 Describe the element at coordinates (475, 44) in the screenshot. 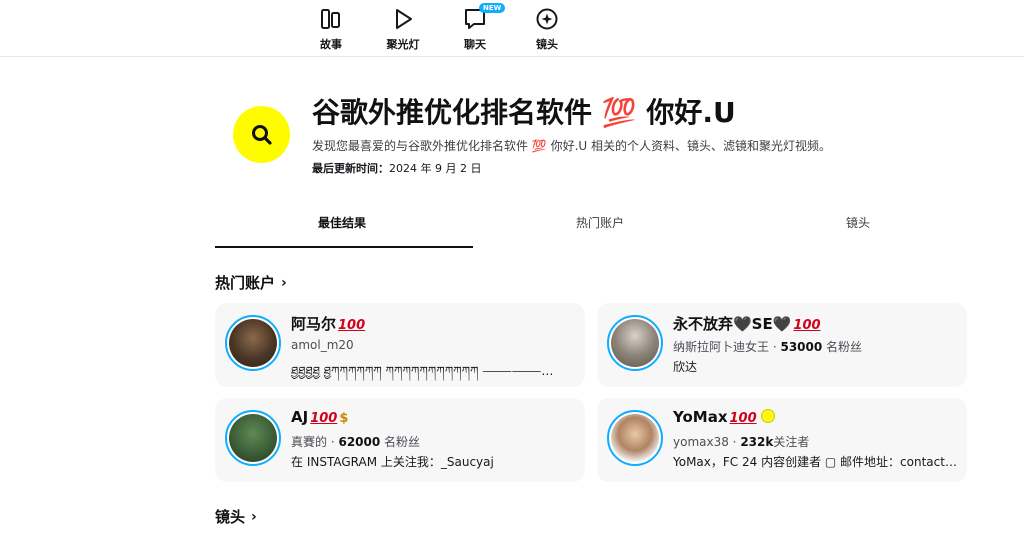

I see `nav-label: 聊天` at that location.